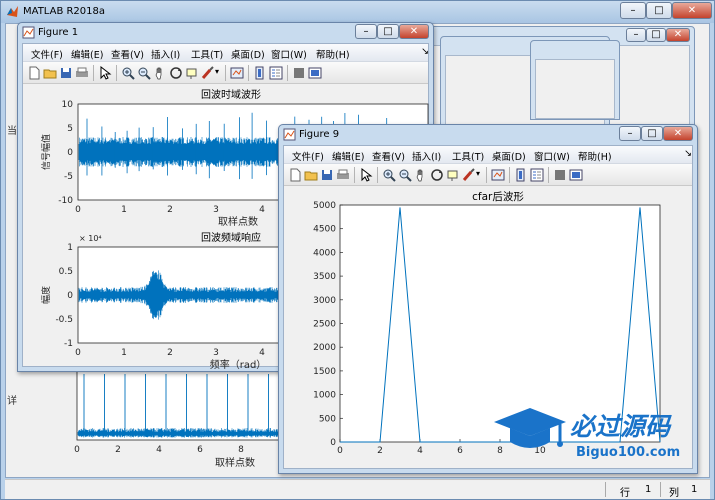 Image resolution: width=715 pixels, height=500 pixels. Describe the element at coordinates (656, 35) in the screenshot. I see `bg-maximize-button: □` at that location.